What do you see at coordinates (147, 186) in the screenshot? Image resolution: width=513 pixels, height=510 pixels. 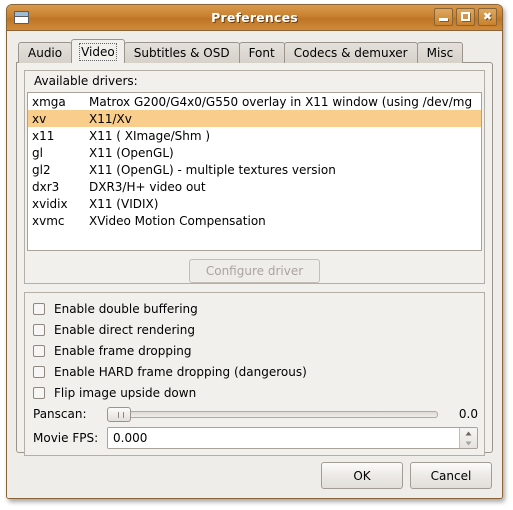 I see `driver-description: DXR3/H+ video out` at bounding box center [147, 186].